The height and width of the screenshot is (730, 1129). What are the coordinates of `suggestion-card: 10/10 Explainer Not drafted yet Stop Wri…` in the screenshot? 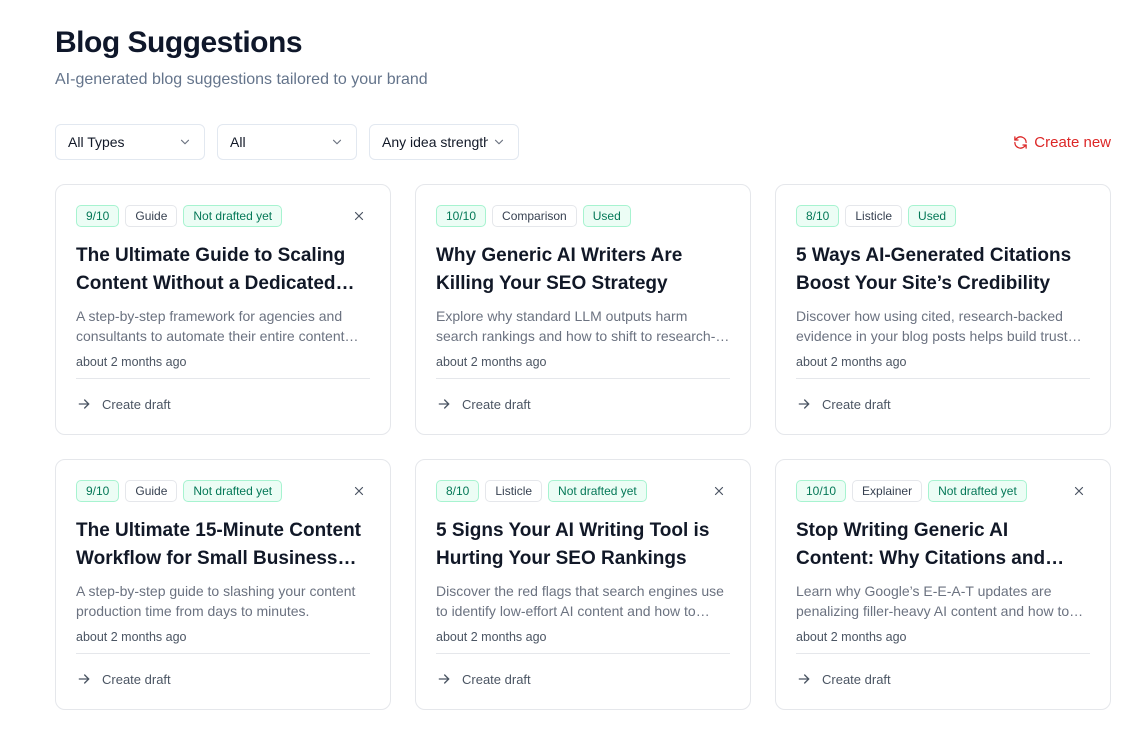 It's located at (943, 584).